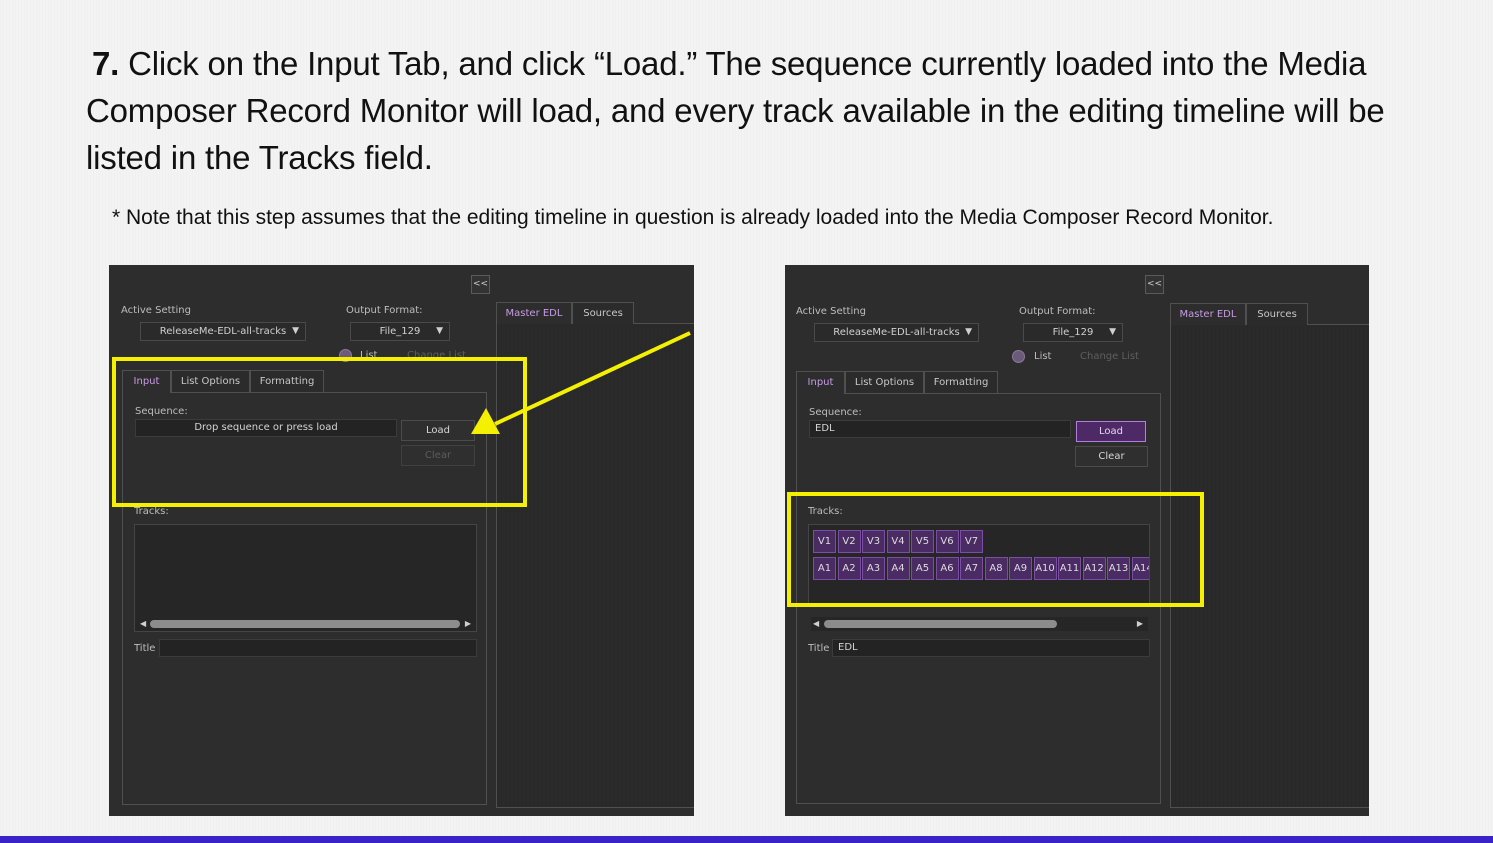  I want to click on arrow-shaft, so click(592, 378).